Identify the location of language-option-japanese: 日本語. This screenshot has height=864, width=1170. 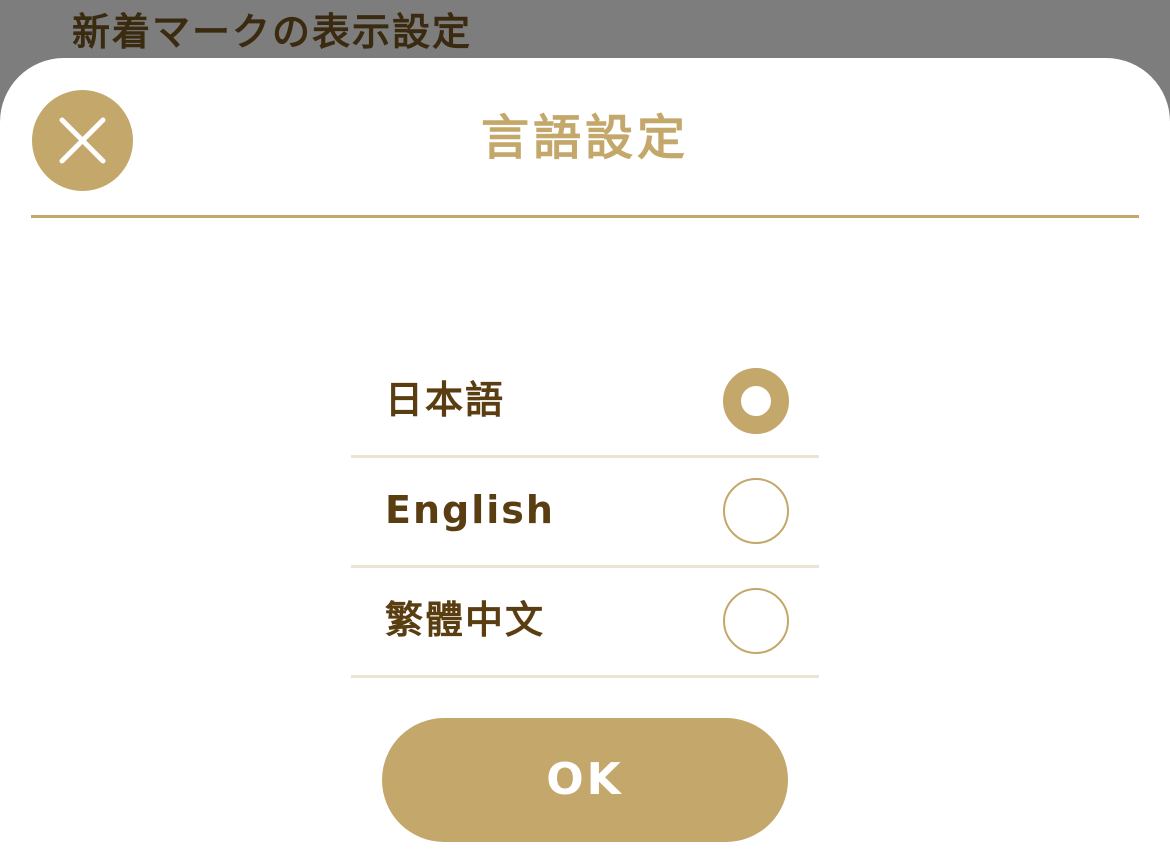
(585, 403).